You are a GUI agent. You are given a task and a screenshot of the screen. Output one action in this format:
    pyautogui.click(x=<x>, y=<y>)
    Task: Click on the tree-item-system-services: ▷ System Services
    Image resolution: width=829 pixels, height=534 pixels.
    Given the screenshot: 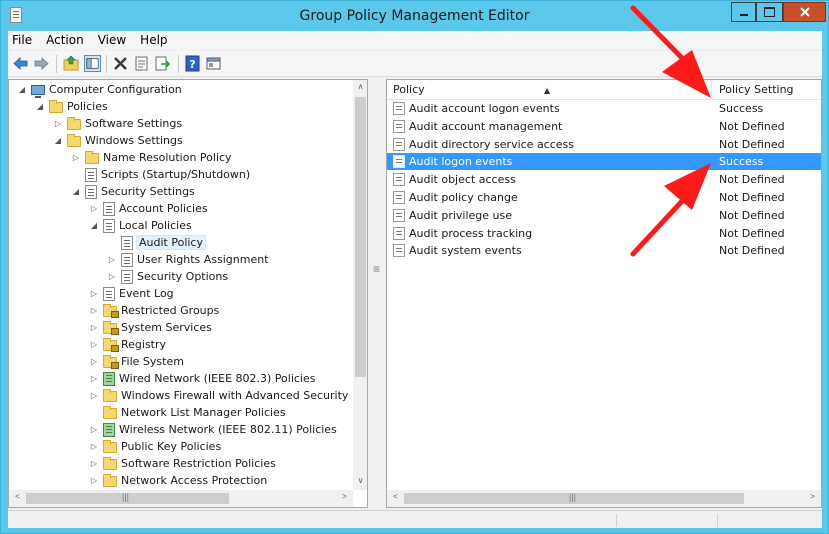 What is the action you would take?
    pyautogui.click(x=150, y=327)
    